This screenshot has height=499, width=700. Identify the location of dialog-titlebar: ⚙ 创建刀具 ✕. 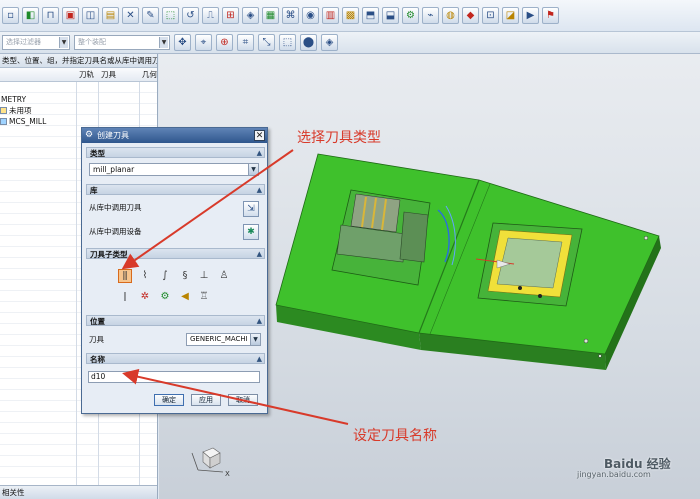
(174, 135).